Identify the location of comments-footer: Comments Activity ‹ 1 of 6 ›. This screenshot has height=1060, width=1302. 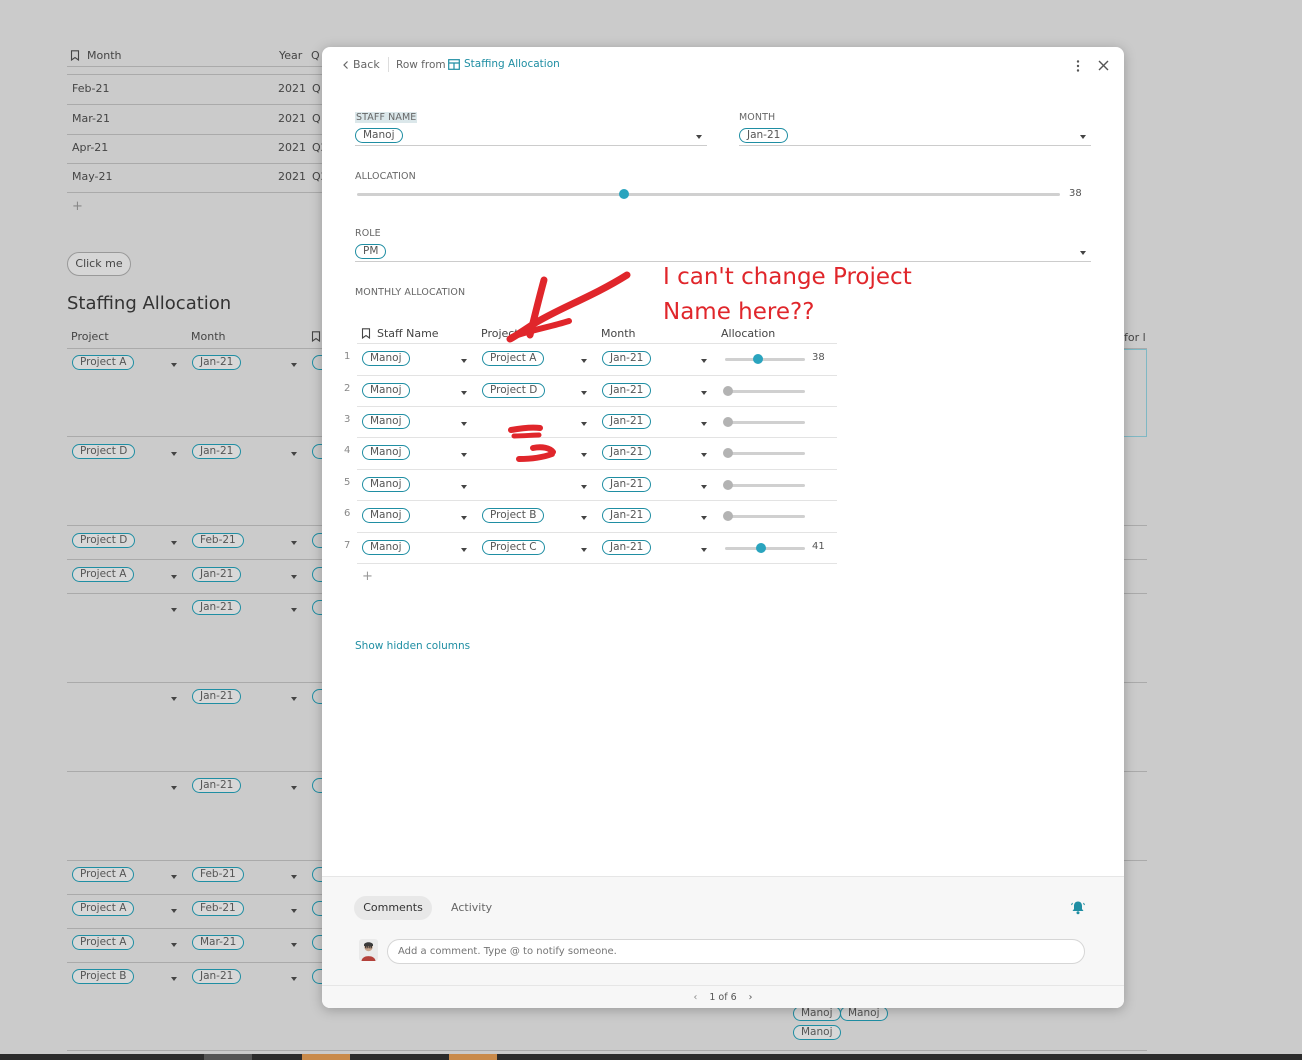
(723, 942).